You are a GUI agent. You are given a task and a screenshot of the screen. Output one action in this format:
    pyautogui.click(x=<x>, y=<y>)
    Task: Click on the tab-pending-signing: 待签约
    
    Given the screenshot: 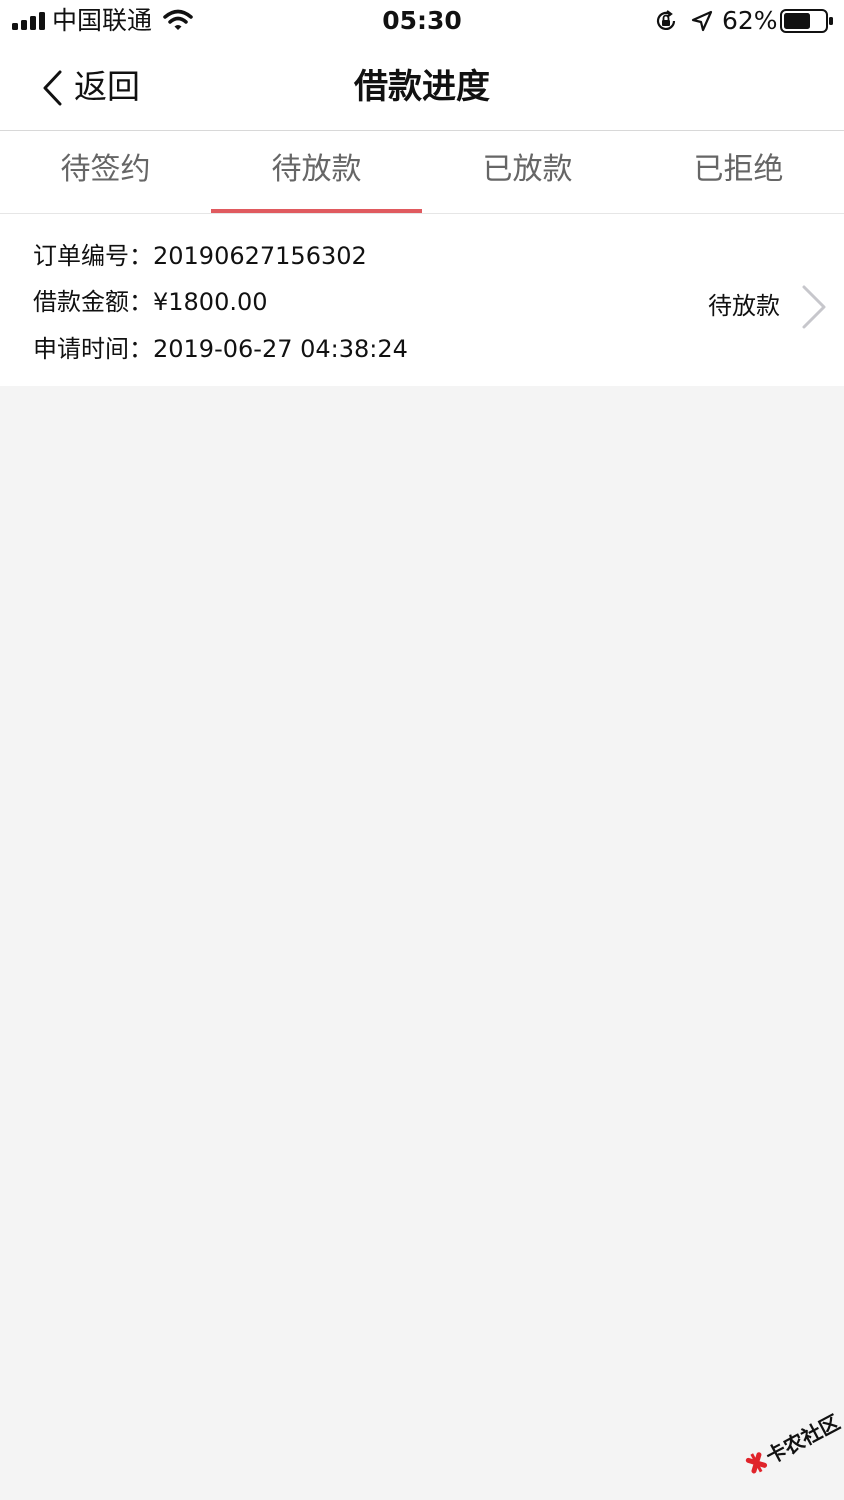 What is the action you would take?
    pyautogui.click(x=105, y=172)
    